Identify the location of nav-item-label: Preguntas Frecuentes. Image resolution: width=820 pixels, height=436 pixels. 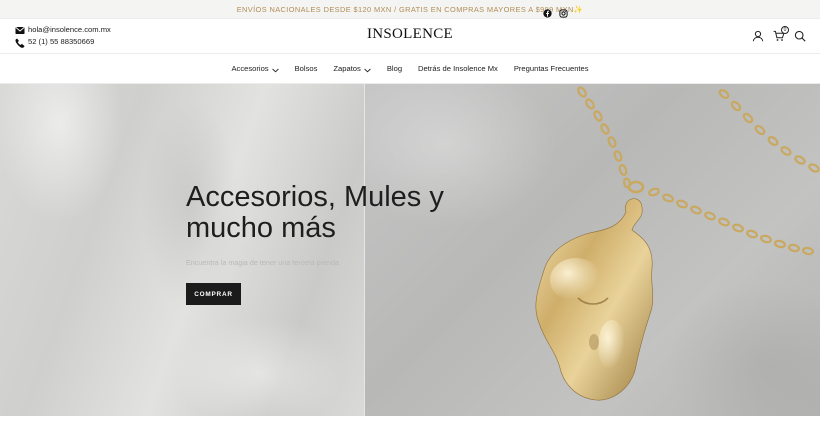
(551, 68).